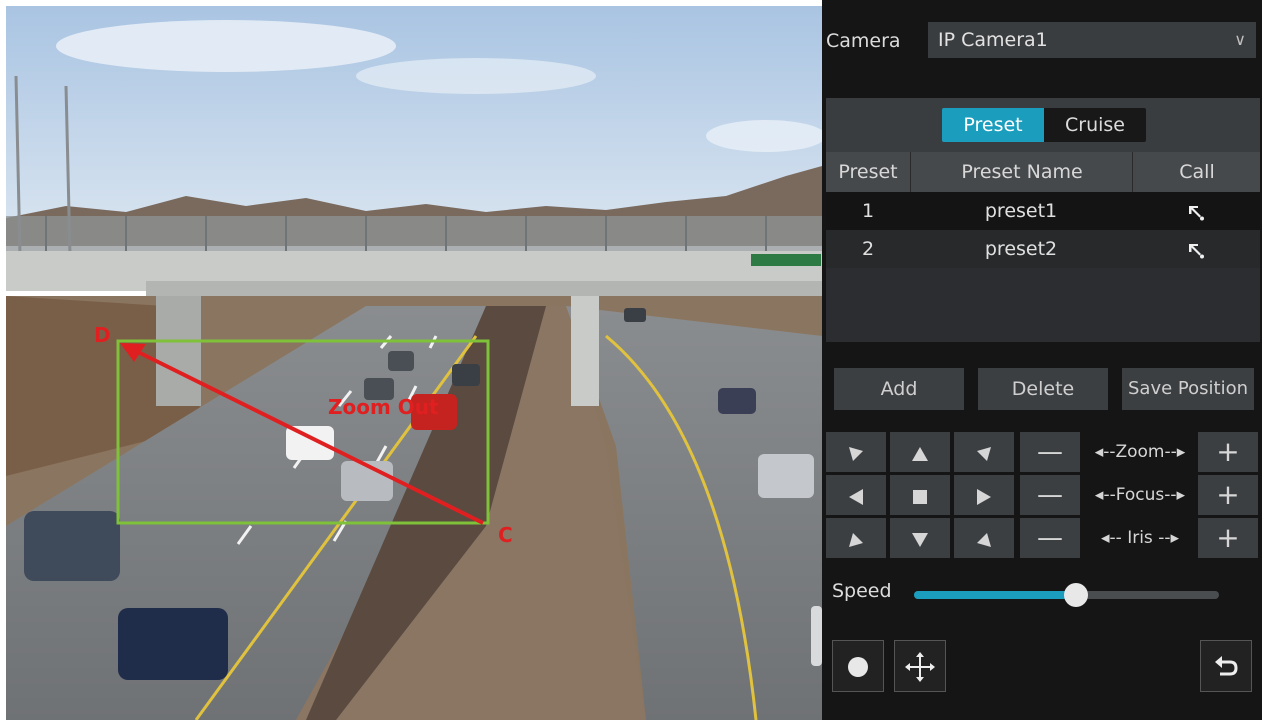 This screenshot has height=720, width=1262. What do you see at coordinates (984, 538) in the screenshot?
I see `pan-down-right-button` at bounding box center [984, 538].